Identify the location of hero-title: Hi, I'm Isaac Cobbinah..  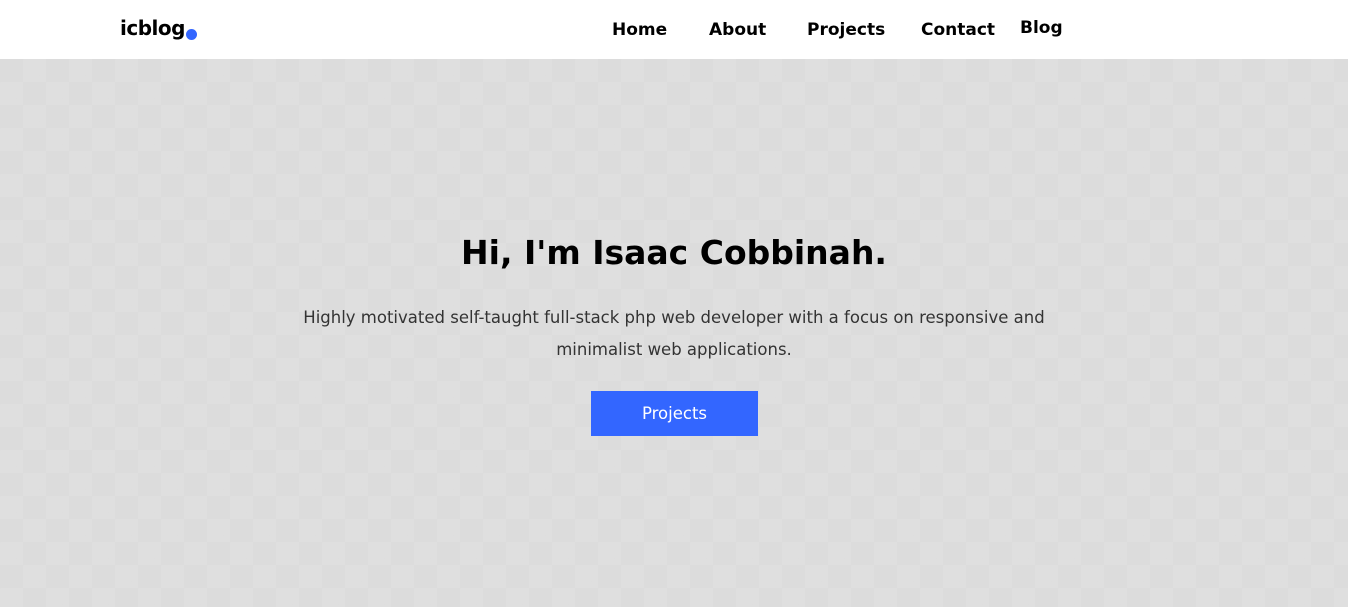
(674, 252).